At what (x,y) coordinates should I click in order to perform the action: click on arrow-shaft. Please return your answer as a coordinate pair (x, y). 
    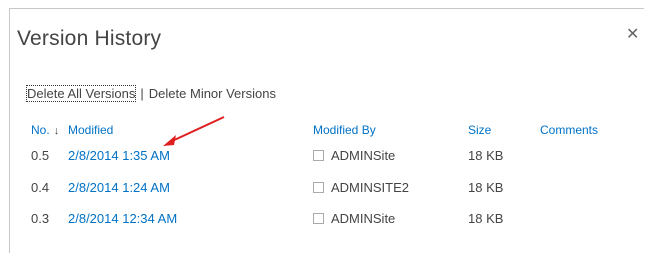
    Looking at the image, I should click on (197, 129).